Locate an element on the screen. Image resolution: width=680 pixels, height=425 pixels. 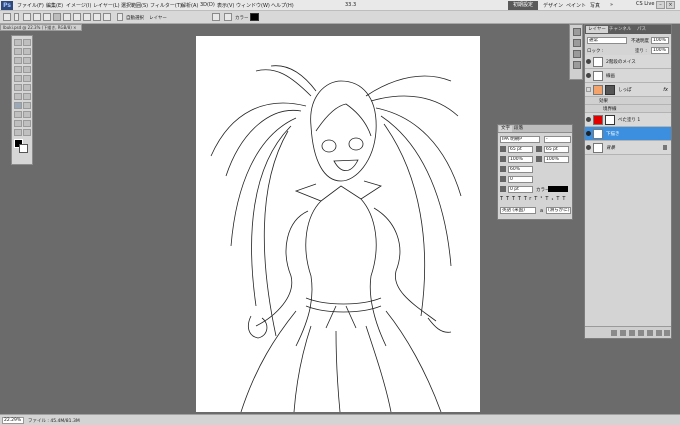
workspace-essentials: 初期設定 is located at coordinates (523, 5).